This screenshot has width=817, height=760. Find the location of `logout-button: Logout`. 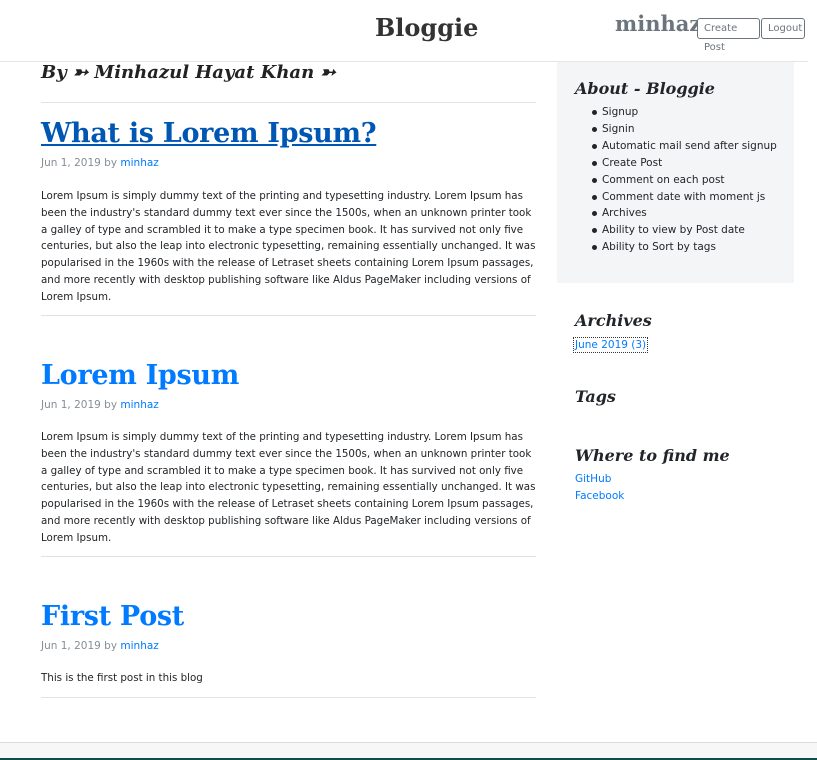

logout-button: Logout is located at coordinates (783, 28).